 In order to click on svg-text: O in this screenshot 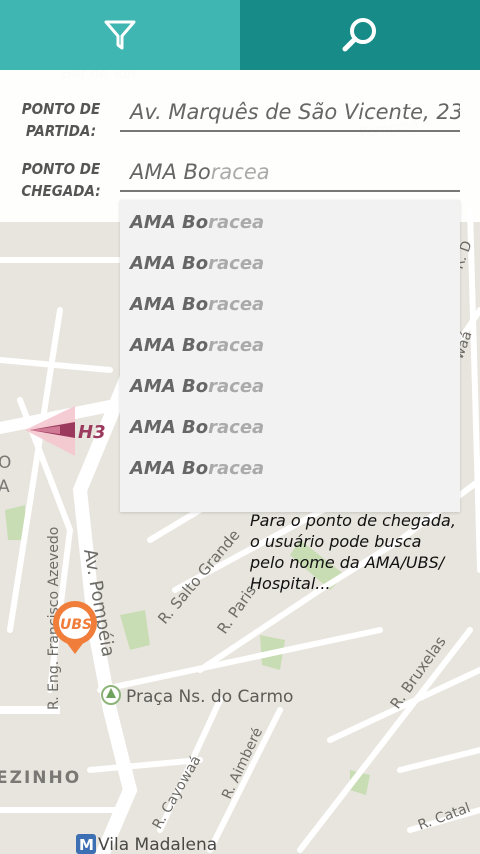, I will do `click(5, 463)`.